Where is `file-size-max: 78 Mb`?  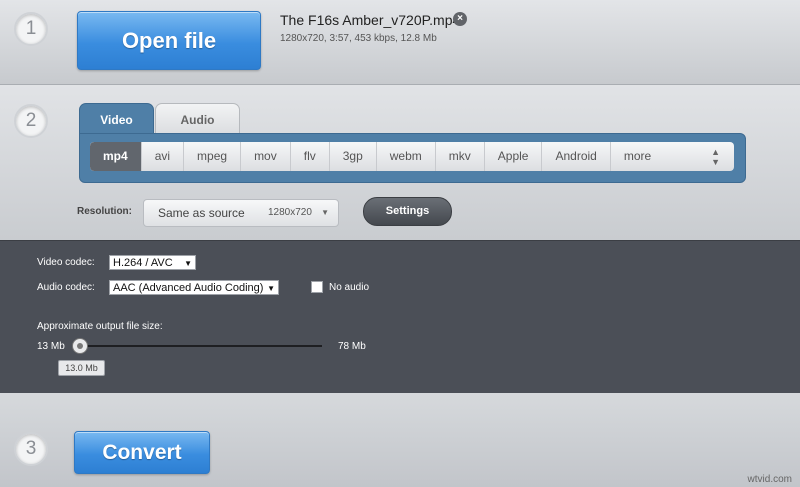
file-size-max: 78 Mb is located at coordinates (352, 346).